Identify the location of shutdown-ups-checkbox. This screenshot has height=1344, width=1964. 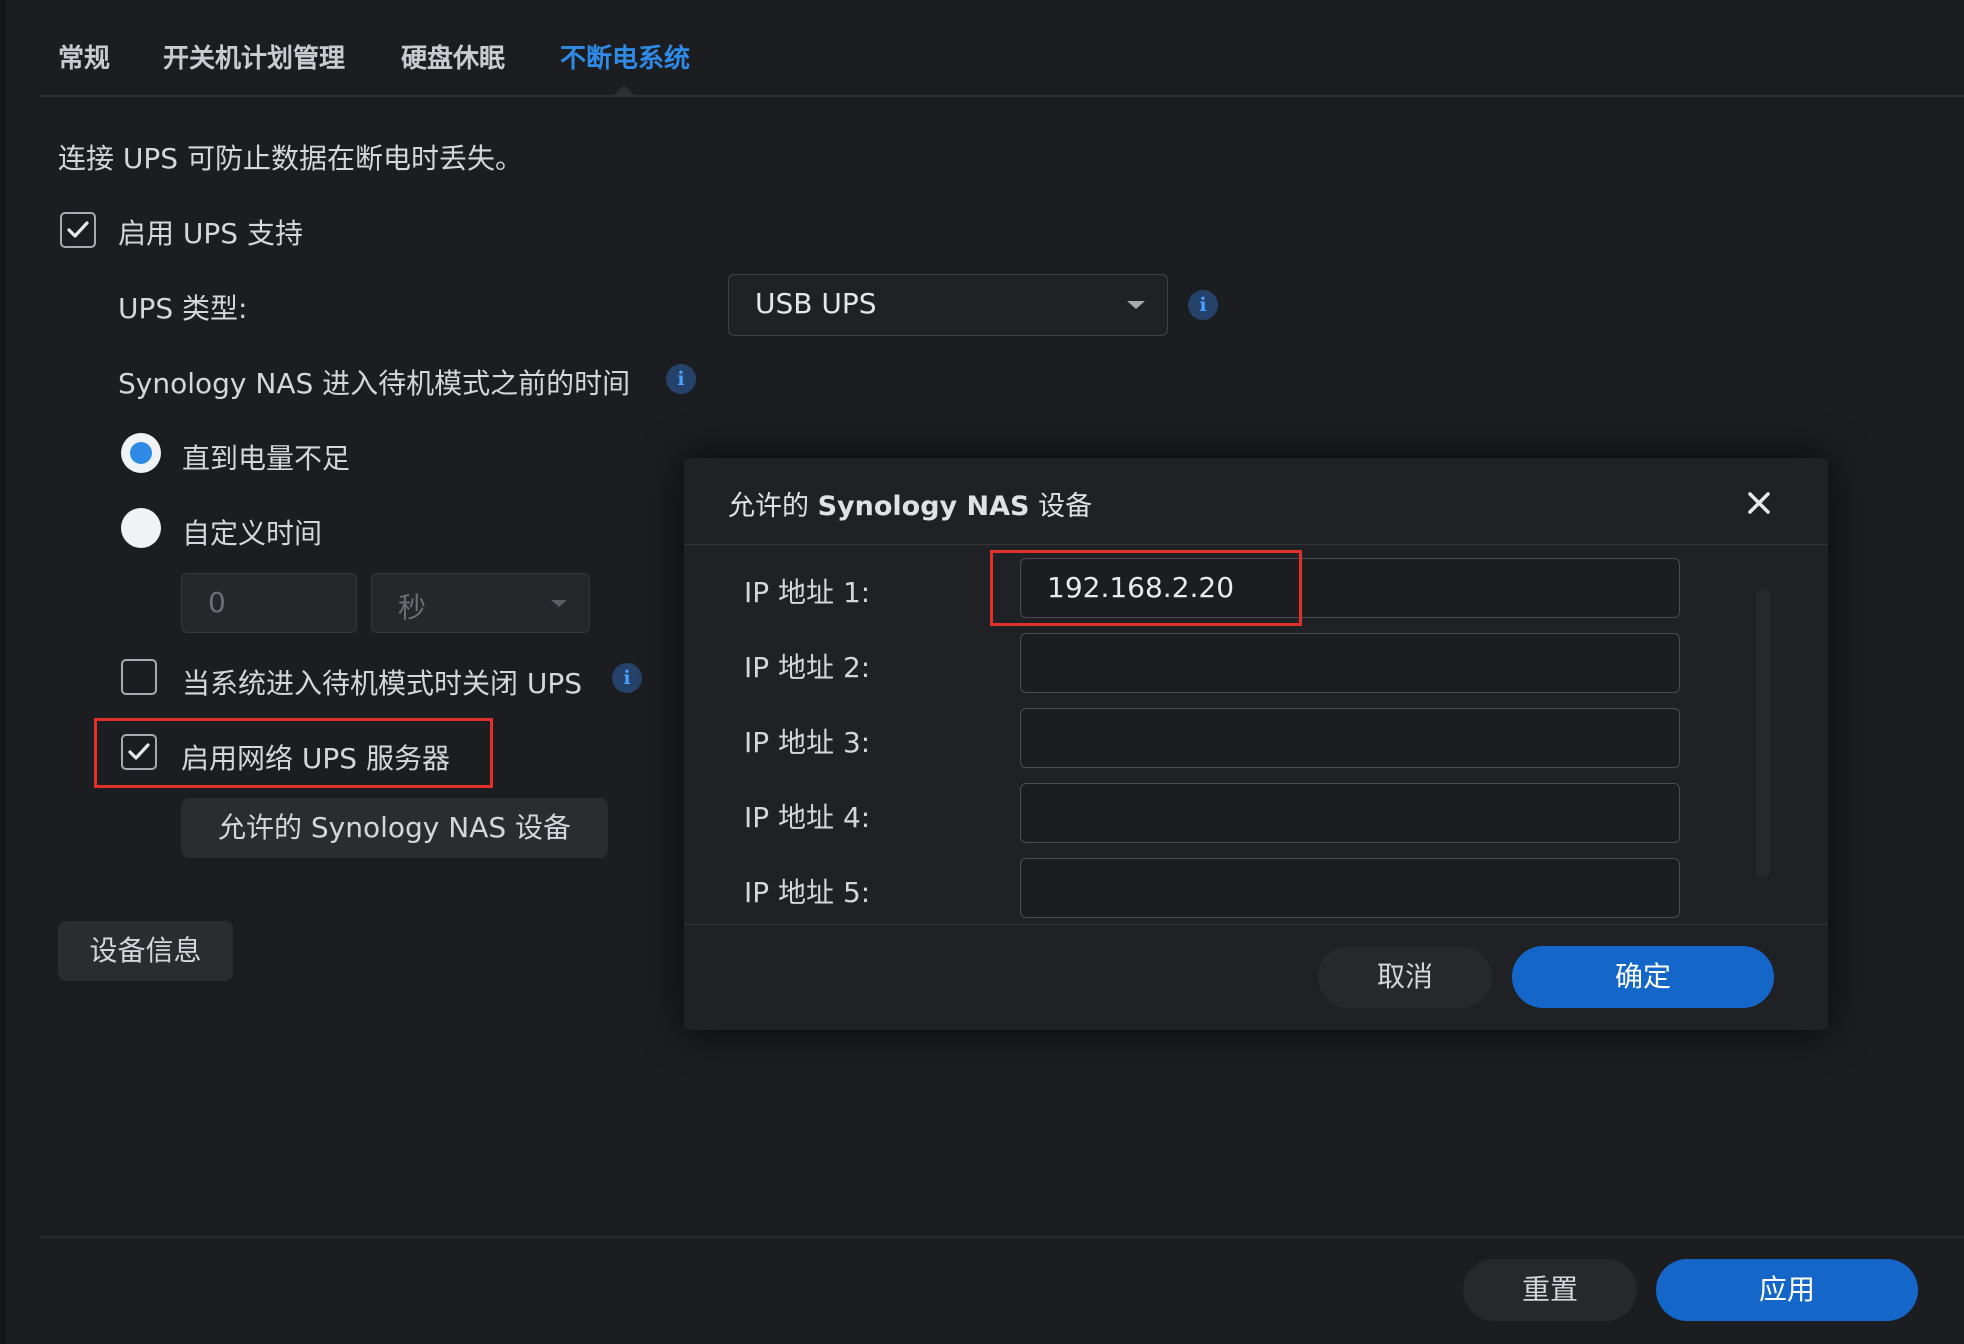
(139, 677).